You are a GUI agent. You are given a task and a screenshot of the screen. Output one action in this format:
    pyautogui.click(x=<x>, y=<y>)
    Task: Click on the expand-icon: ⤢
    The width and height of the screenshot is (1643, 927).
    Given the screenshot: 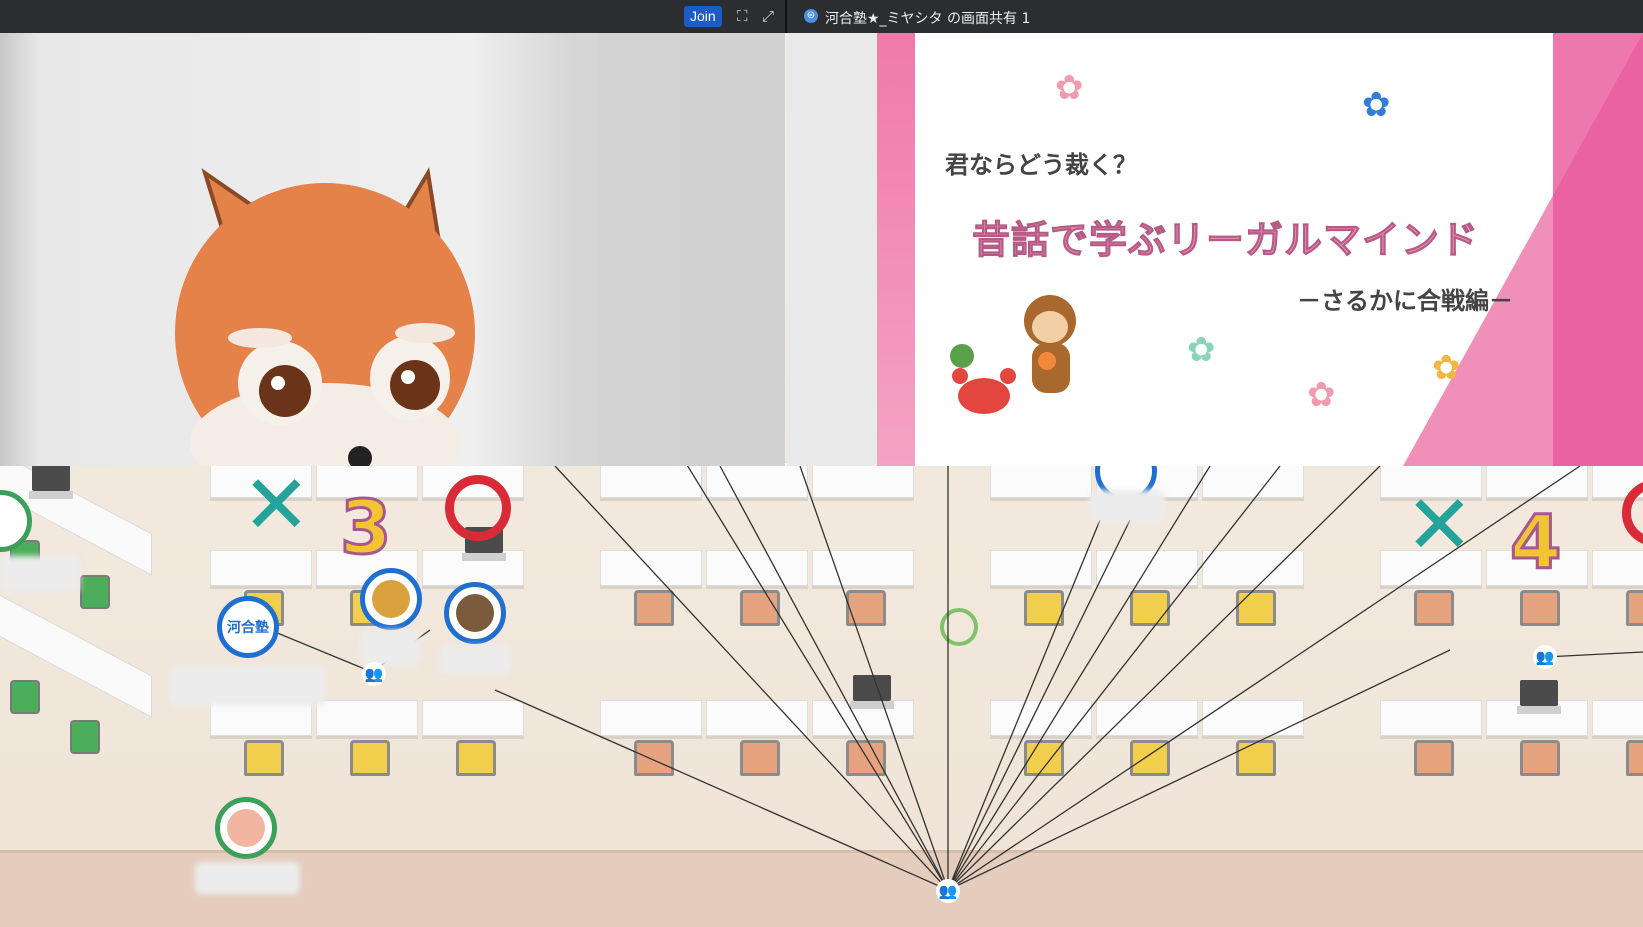 What is the action you would take?
    pyautogui.click(x=768, y=16)
    